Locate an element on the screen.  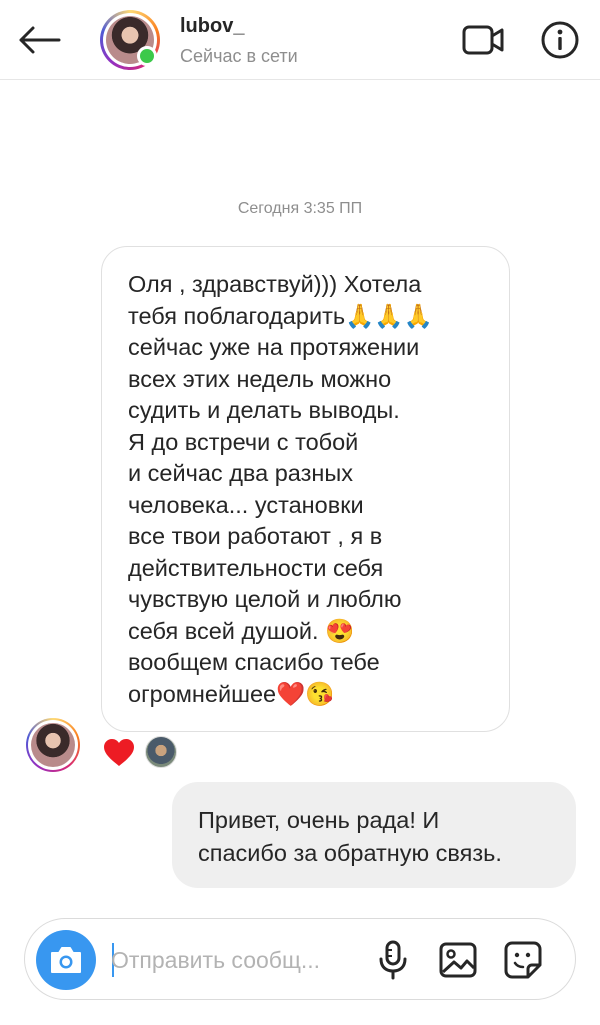
heart-reaction is located at coordinates (119, 752).